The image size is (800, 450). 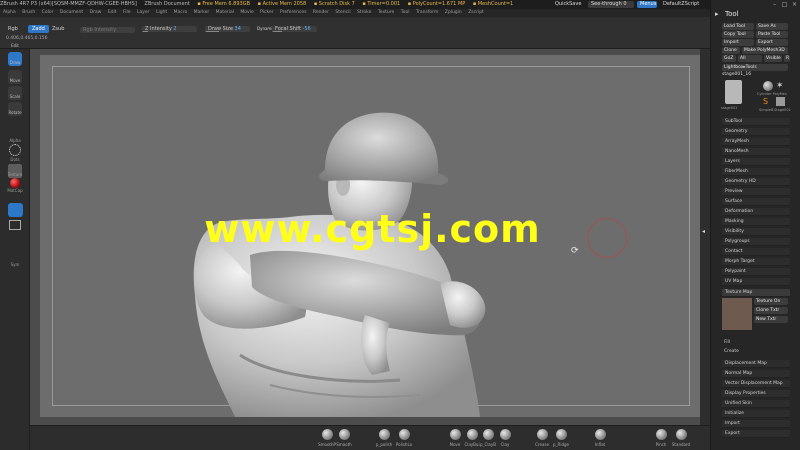 What do you see at coordinates (647, 4) in the screenshot?
I see `menus-button: Menus` at bounding box center [647, 4].